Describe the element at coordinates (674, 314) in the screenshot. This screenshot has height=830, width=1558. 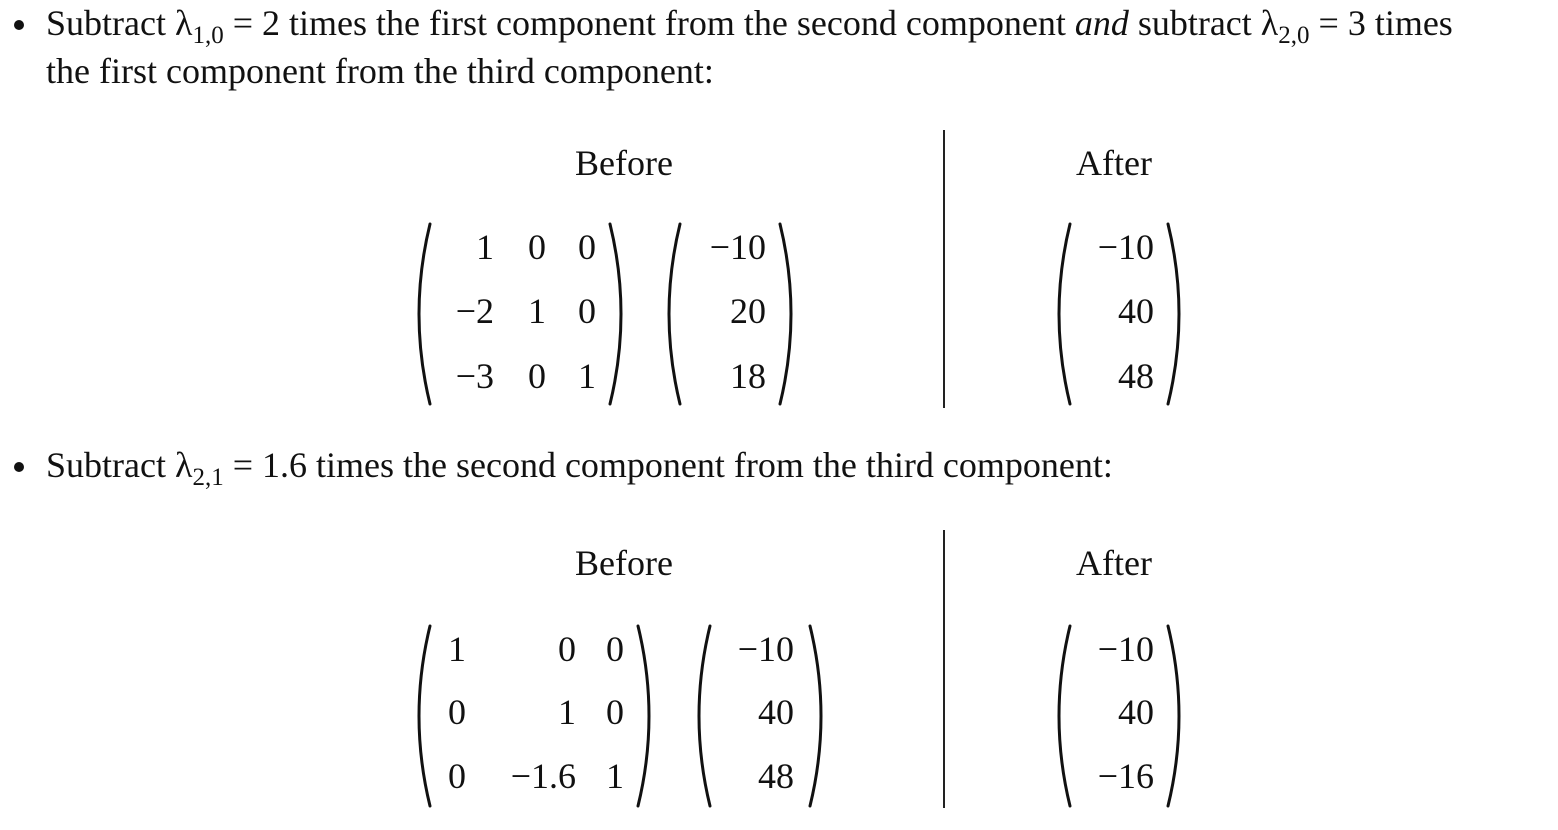
I see `step1-vector-before-left-paren` at that location.